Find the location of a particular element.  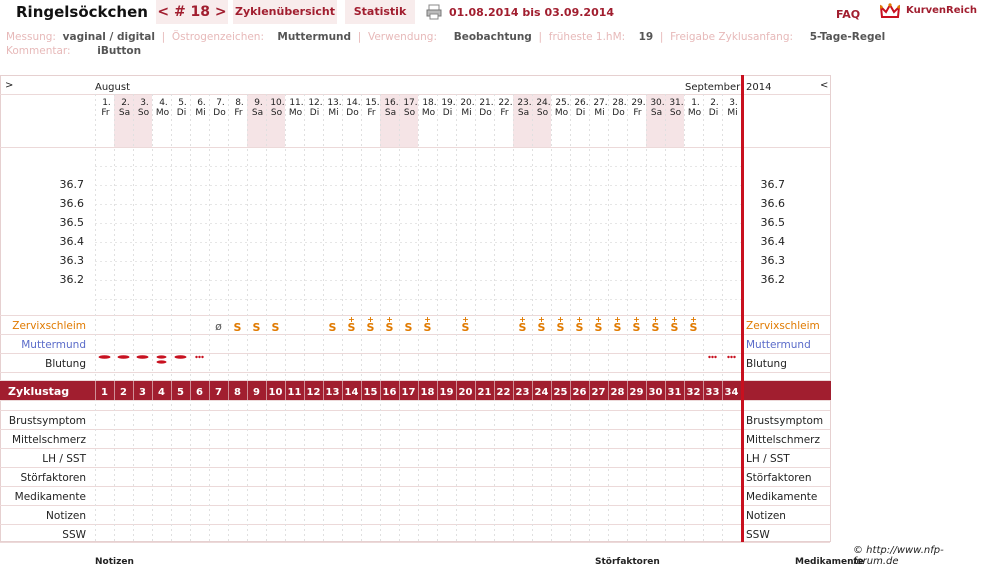

date-label: 13. is located at coordinates (334, 103).